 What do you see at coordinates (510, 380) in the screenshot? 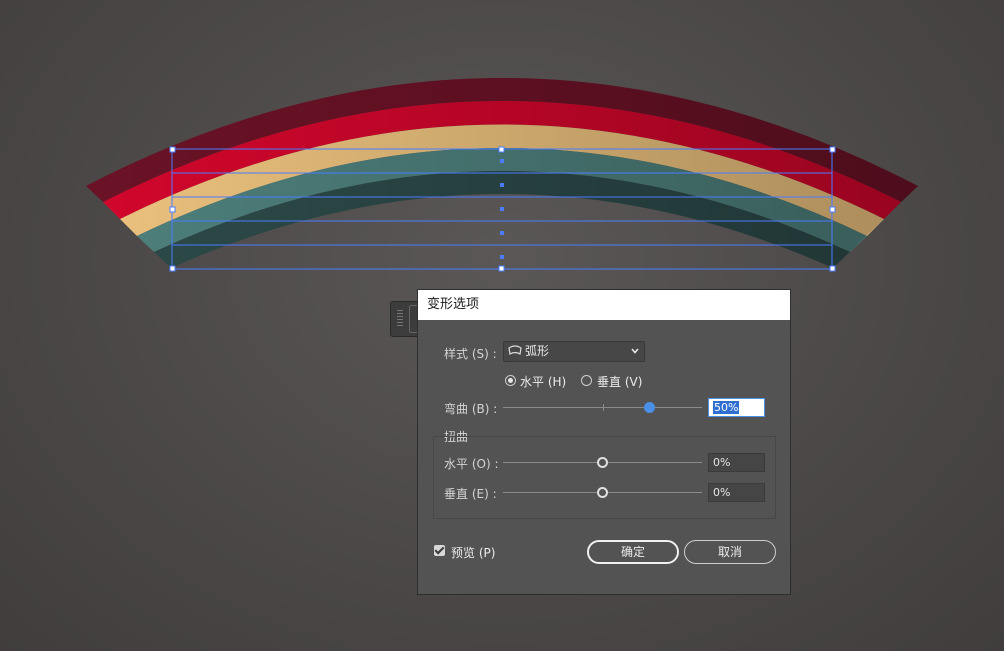
I see `radio-horizontal` at bounding box center [510, 380].